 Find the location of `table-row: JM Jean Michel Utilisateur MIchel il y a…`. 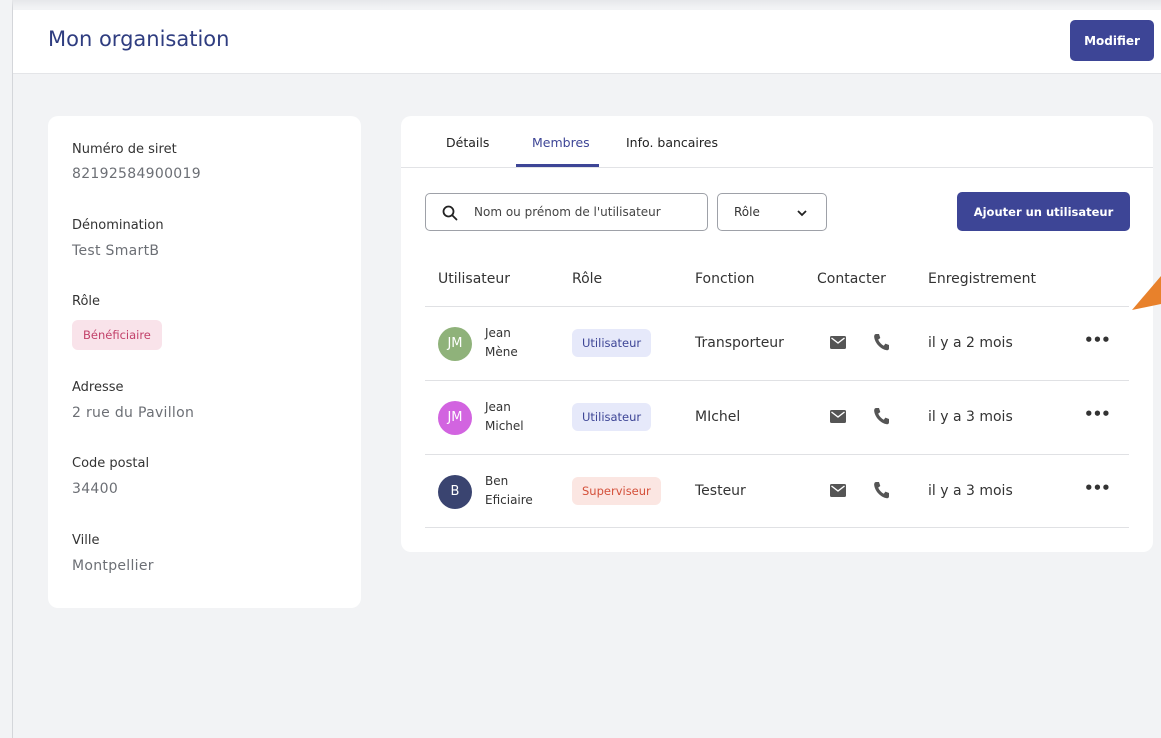

table-row: JM Jean Michel Utilisateur MIchel il y a… is located at coordinates (777, 417).